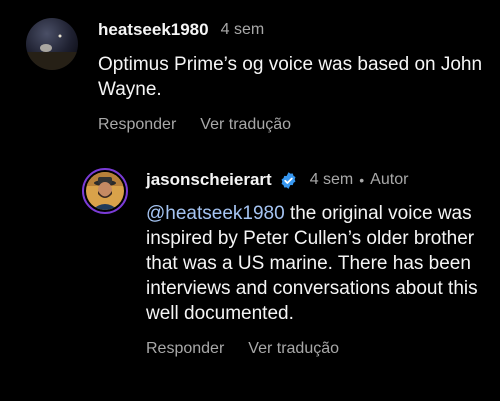 The width and height of the screenshot is (500, 401). I want to click on mention-link: @heatseek1980, so click(215, 213).